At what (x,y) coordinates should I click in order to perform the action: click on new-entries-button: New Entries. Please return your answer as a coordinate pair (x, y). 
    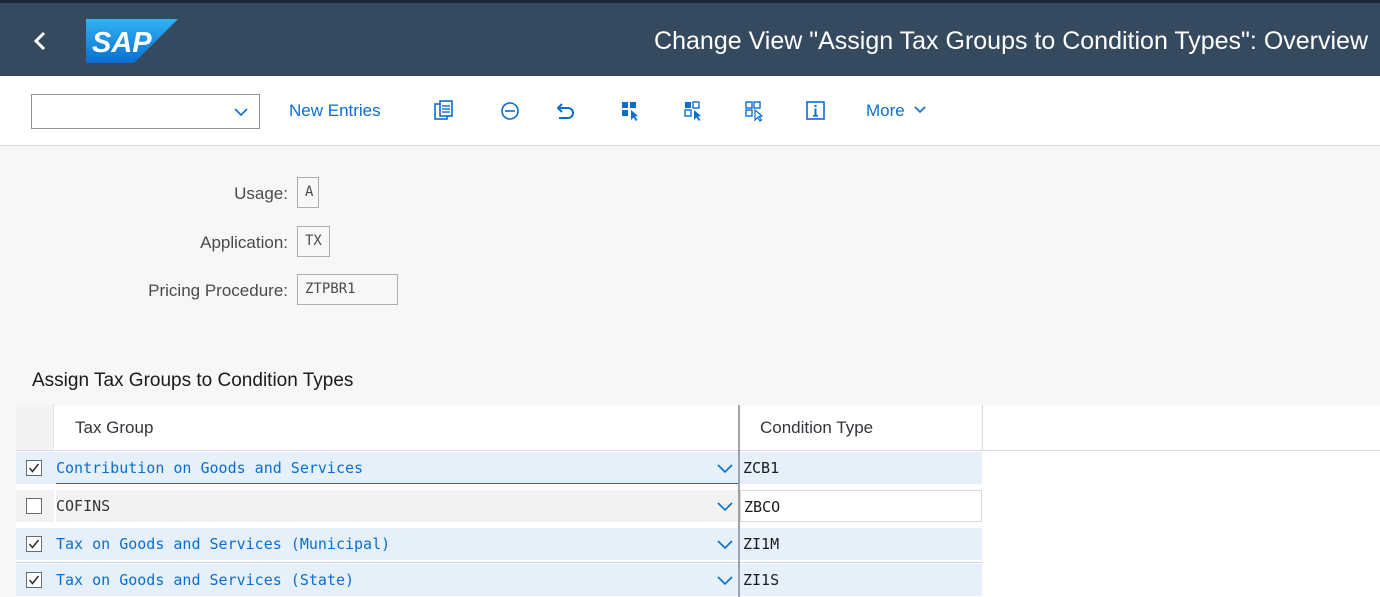
    Looking at the image, I should click on (335, 111).